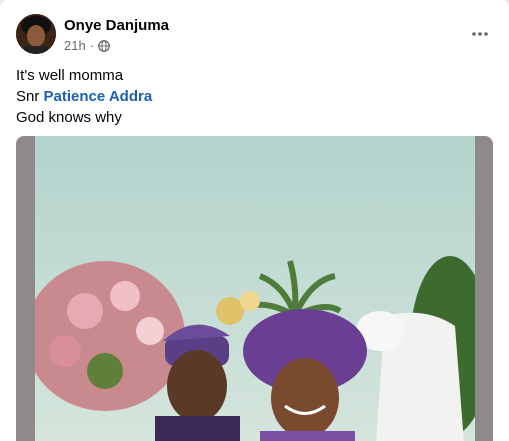 The image size is (509, 441). Describe the element at coordinates (87, 45) in the screenshot. I see `post-meta: 21h ·` at that location.